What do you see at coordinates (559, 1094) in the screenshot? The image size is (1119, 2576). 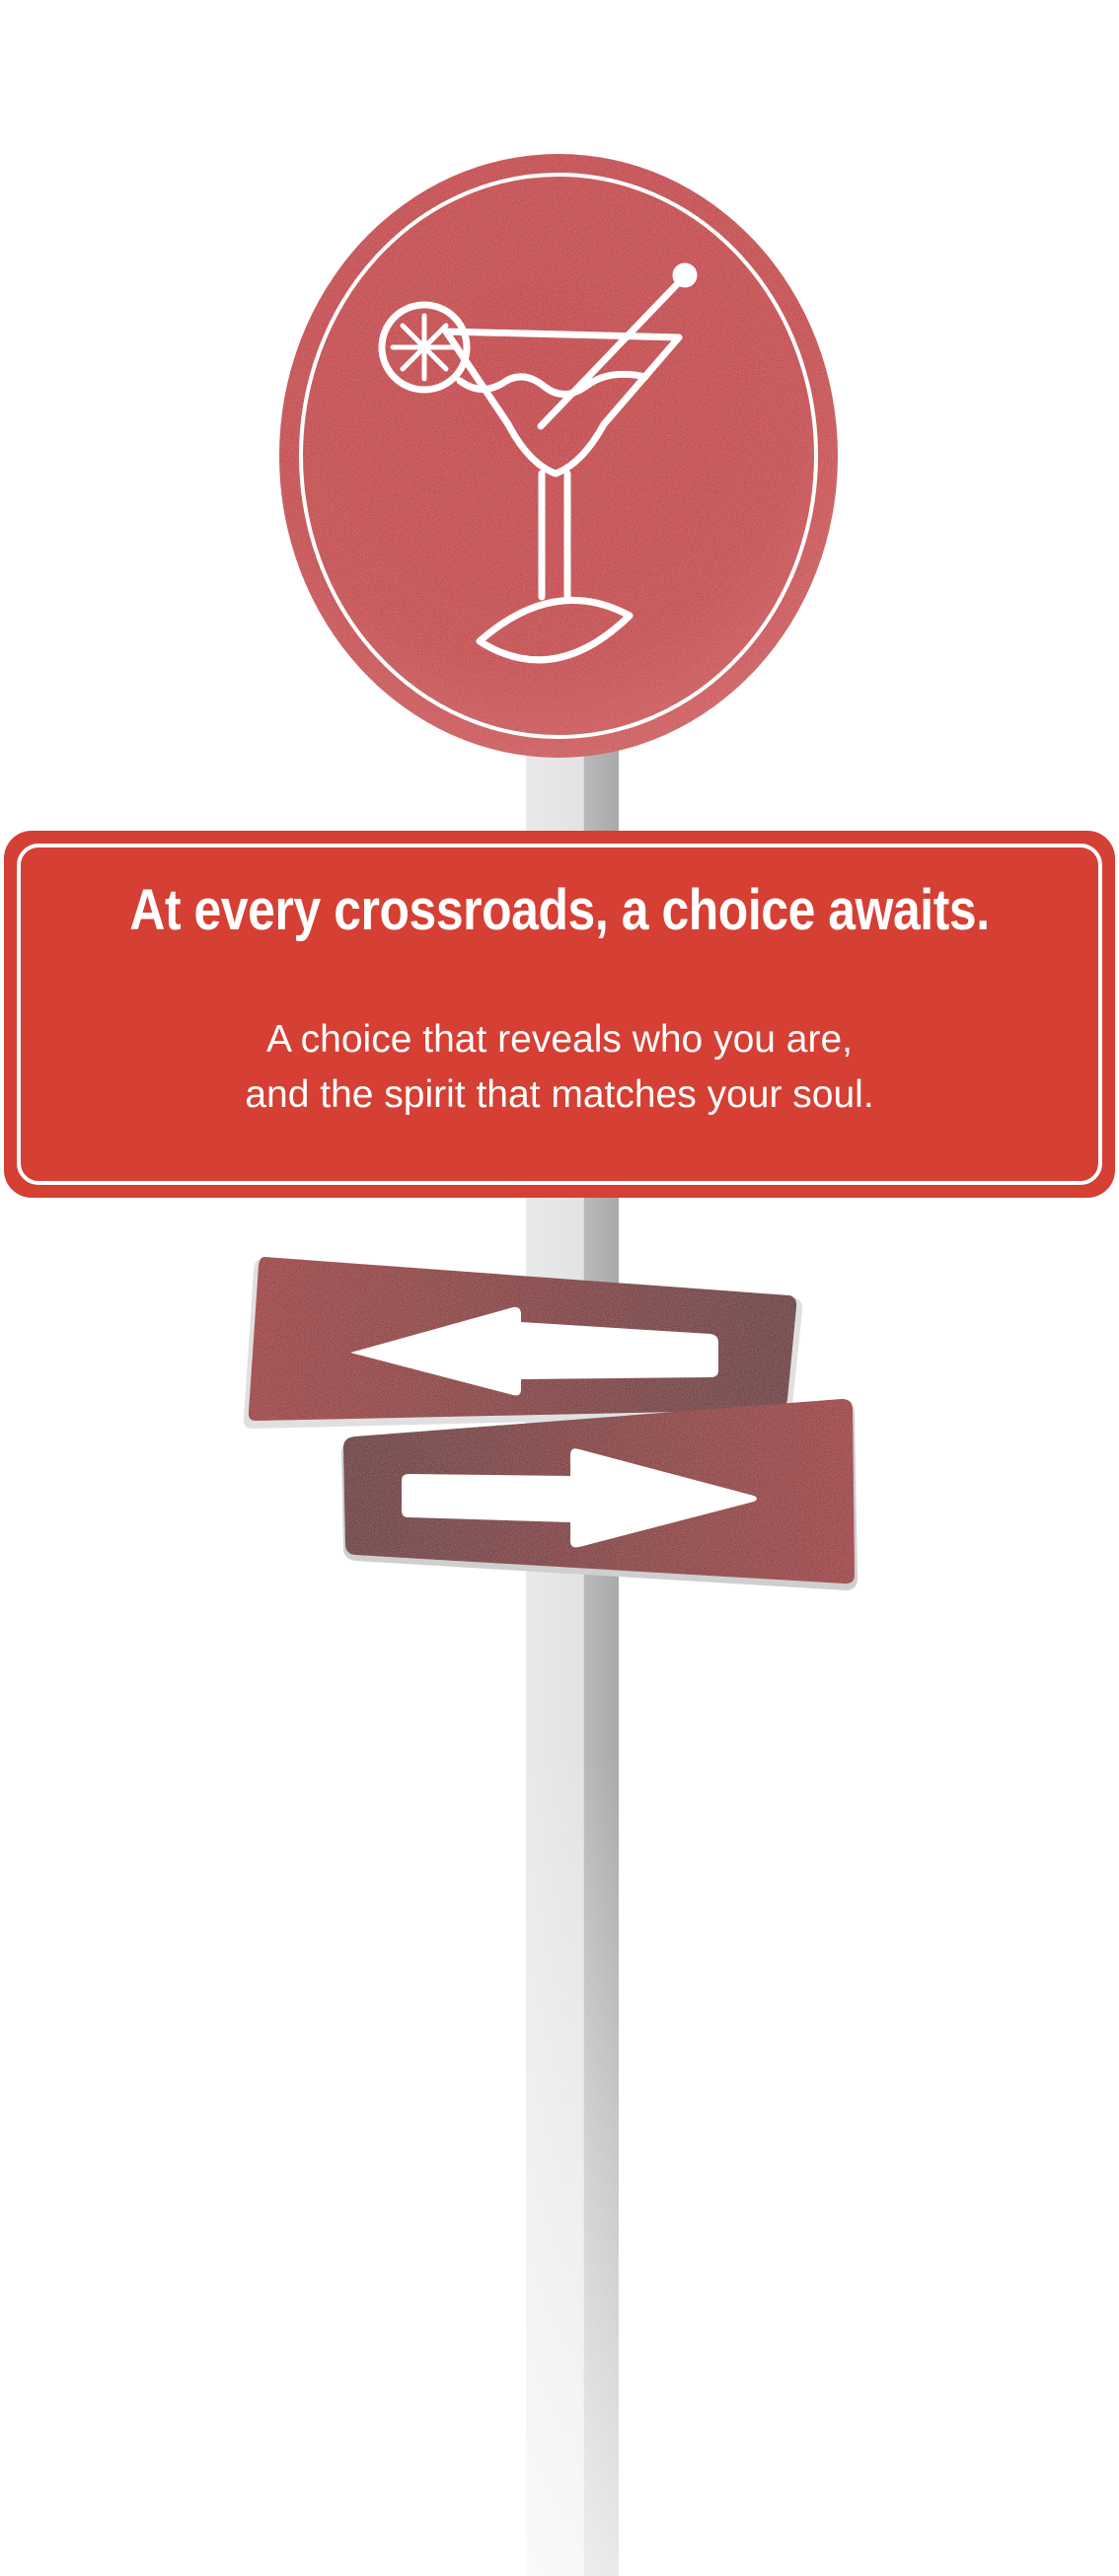 I see `sign-subline-2: and the spirit that matches your soul.` at bounding box center [559, 1094].